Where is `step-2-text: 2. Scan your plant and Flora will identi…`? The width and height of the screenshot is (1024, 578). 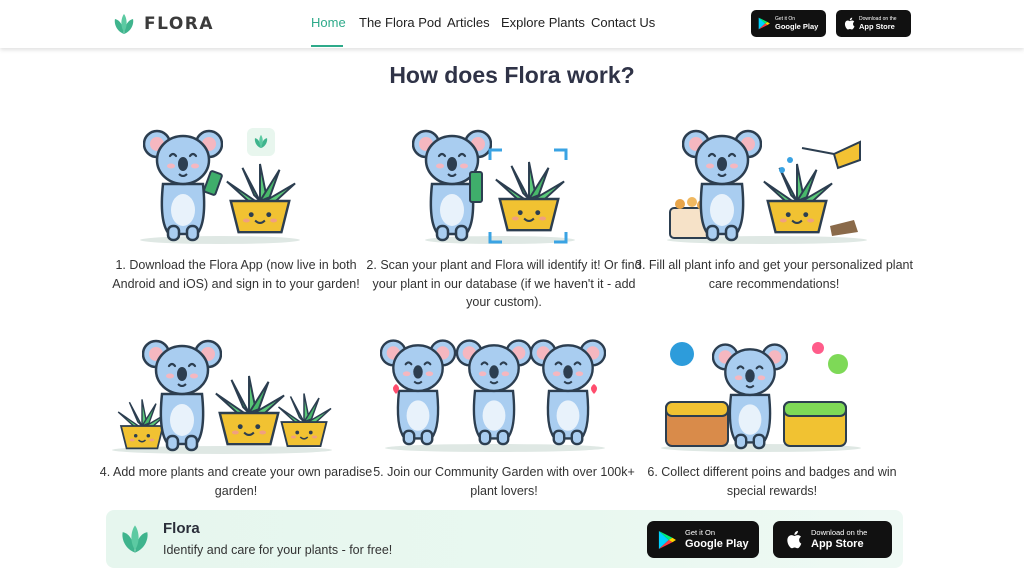 step-2-text: 2. Scan your plant and Flora will identi… is located at coordinates (504, 283).